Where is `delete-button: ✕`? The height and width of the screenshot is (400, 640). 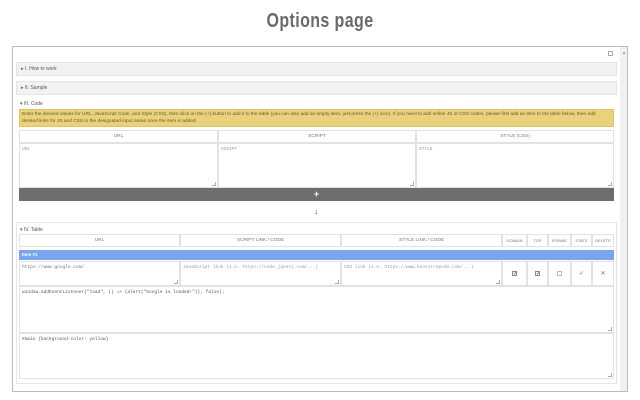 delete-button: ✕ is located at coordinates (603, 273).